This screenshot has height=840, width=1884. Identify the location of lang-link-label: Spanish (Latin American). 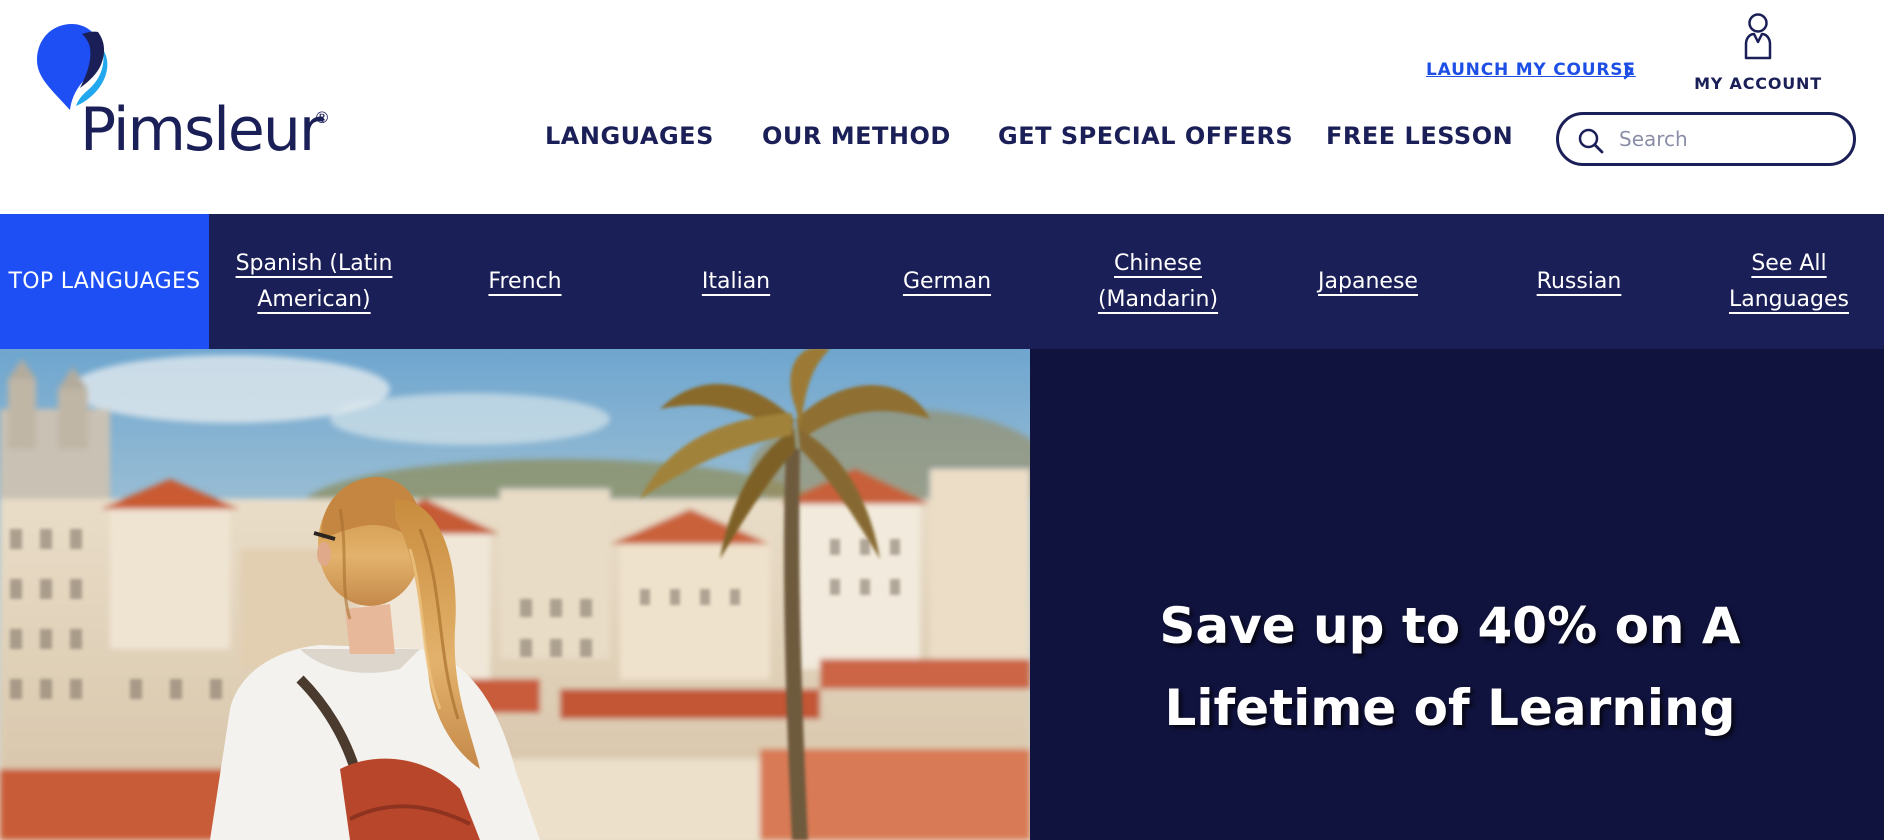
(314, 282).